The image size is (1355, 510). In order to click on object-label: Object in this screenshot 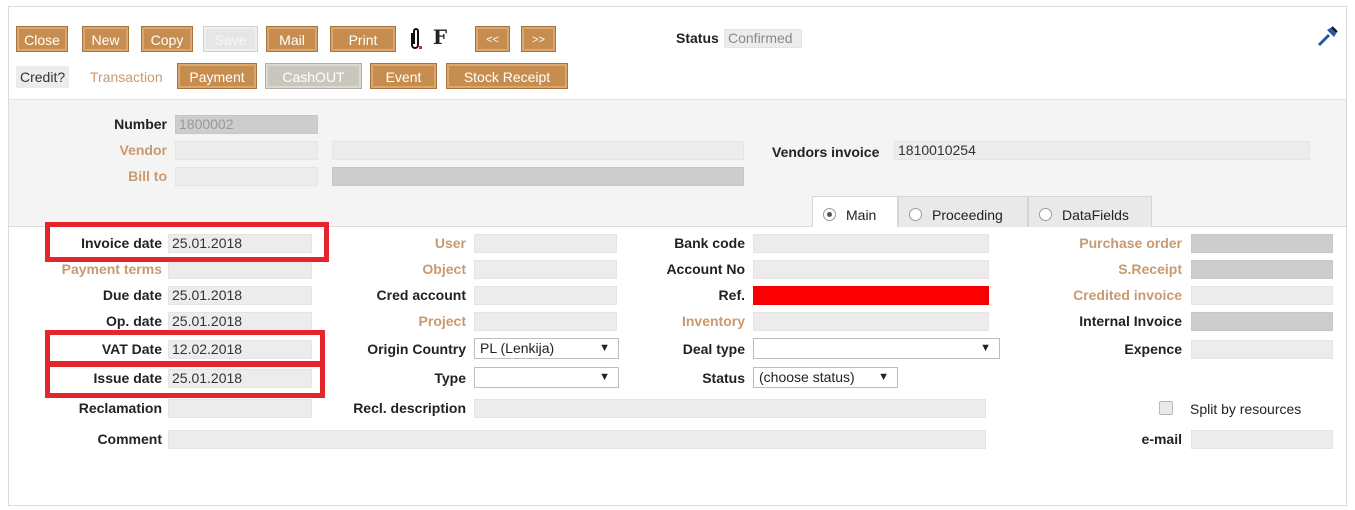, I will do `click(398, 269)`.